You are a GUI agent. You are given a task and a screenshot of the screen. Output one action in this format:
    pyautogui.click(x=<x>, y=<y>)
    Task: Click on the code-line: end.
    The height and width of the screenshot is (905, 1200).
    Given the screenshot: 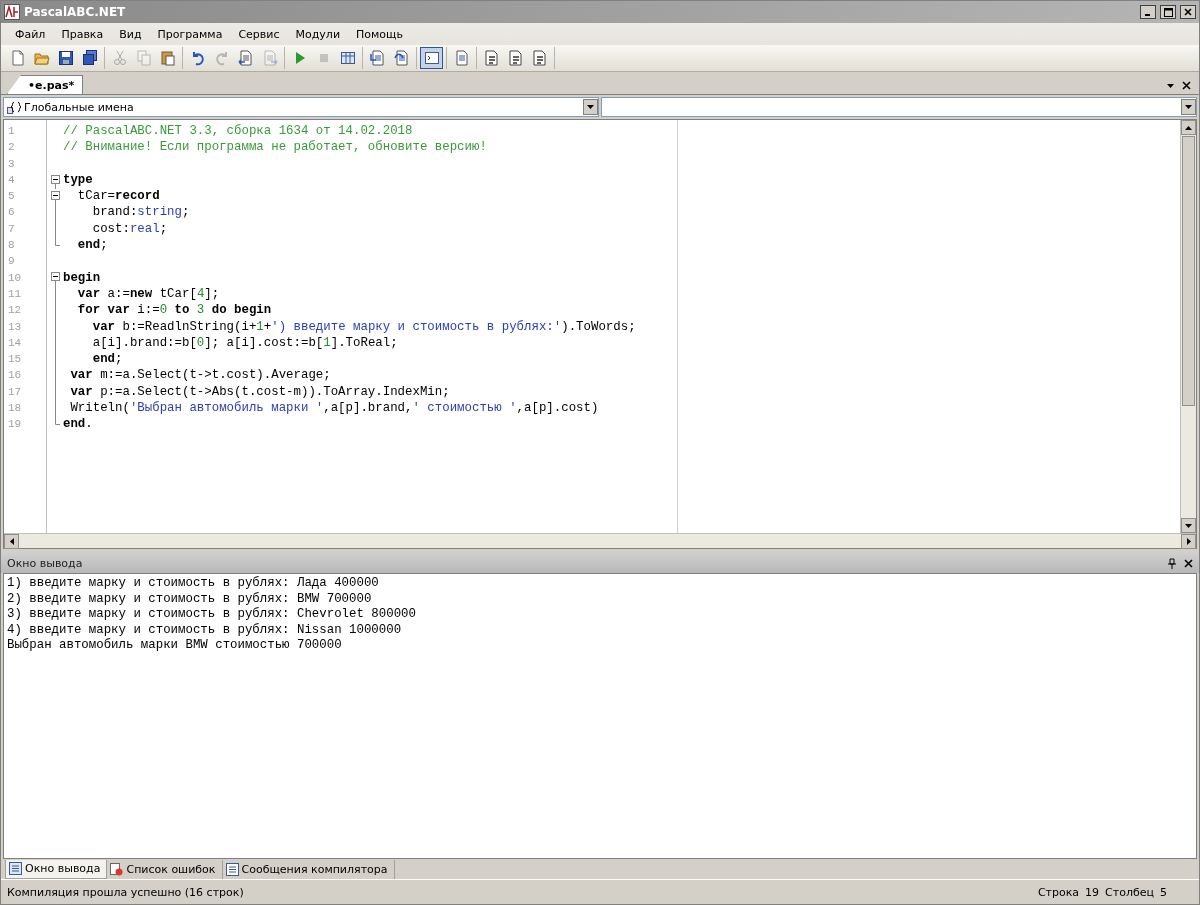 What is the action you would take?
    pyautogui.click(x=78, y=424)
    